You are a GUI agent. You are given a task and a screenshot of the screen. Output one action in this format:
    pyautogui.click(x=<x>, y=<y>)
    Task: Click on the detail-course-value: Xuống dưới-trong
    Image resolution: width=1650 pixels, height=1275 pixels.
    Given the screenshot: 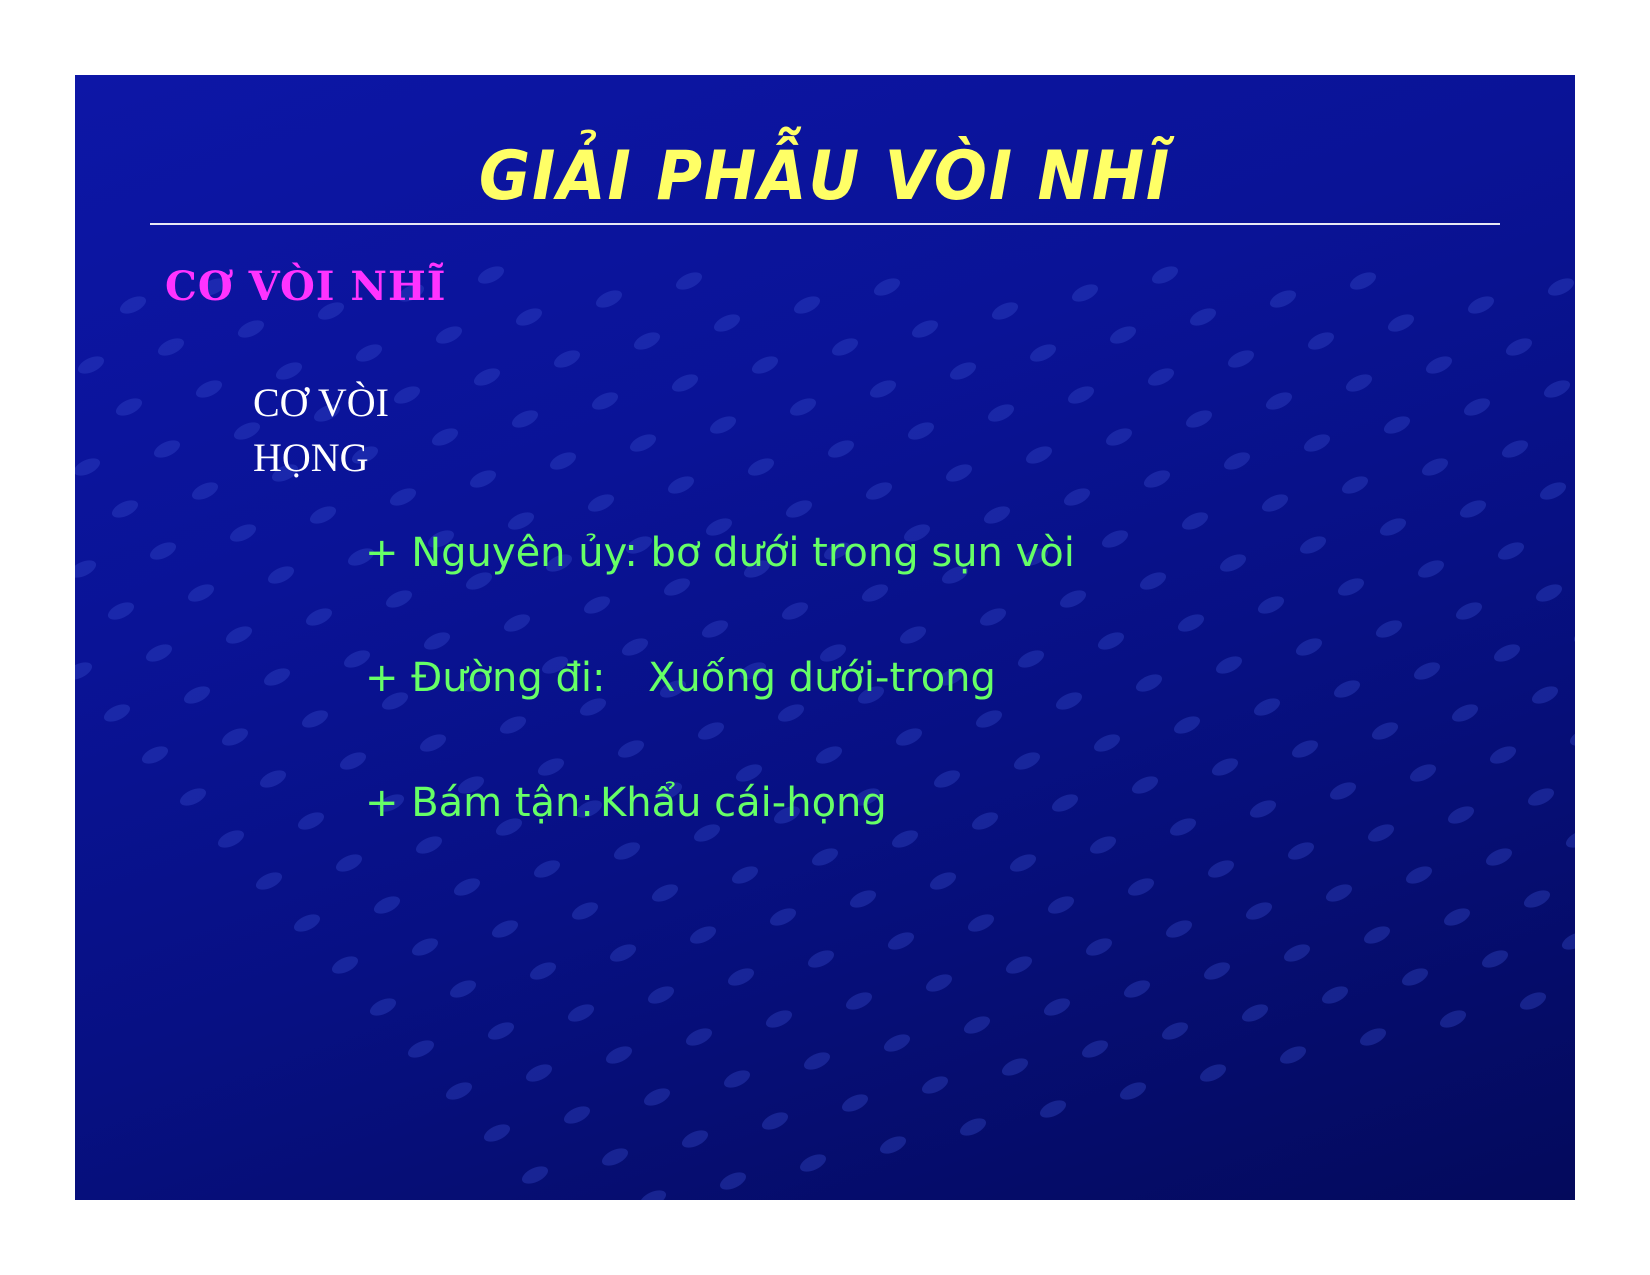 What is the action you would take?
    pyautogui.click(x=822, y=678)
    